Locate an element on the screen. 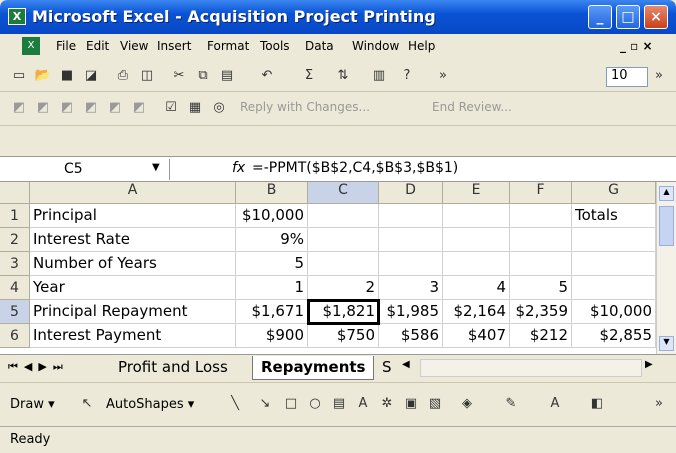 The image size is (676, 453). review-icon-2: ◩ is located at coordinates (43, 108).